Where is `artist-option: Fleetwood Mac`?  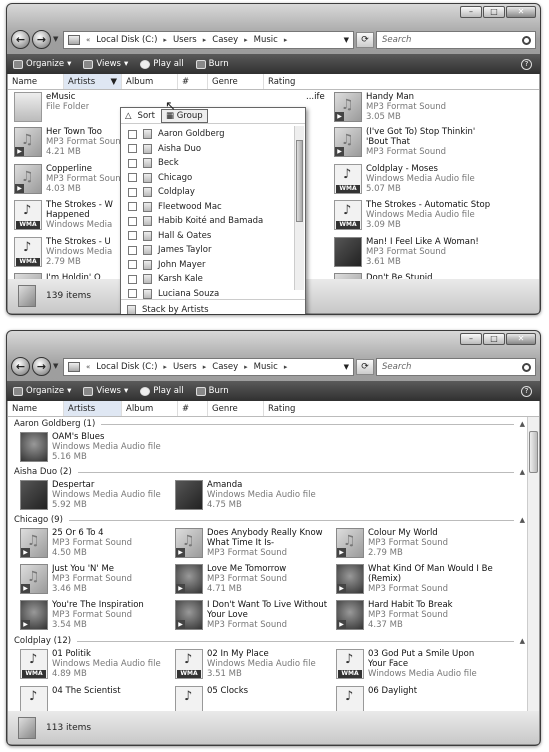
artist-option: Fleetwood Mac is located at coordinates (207, 207).